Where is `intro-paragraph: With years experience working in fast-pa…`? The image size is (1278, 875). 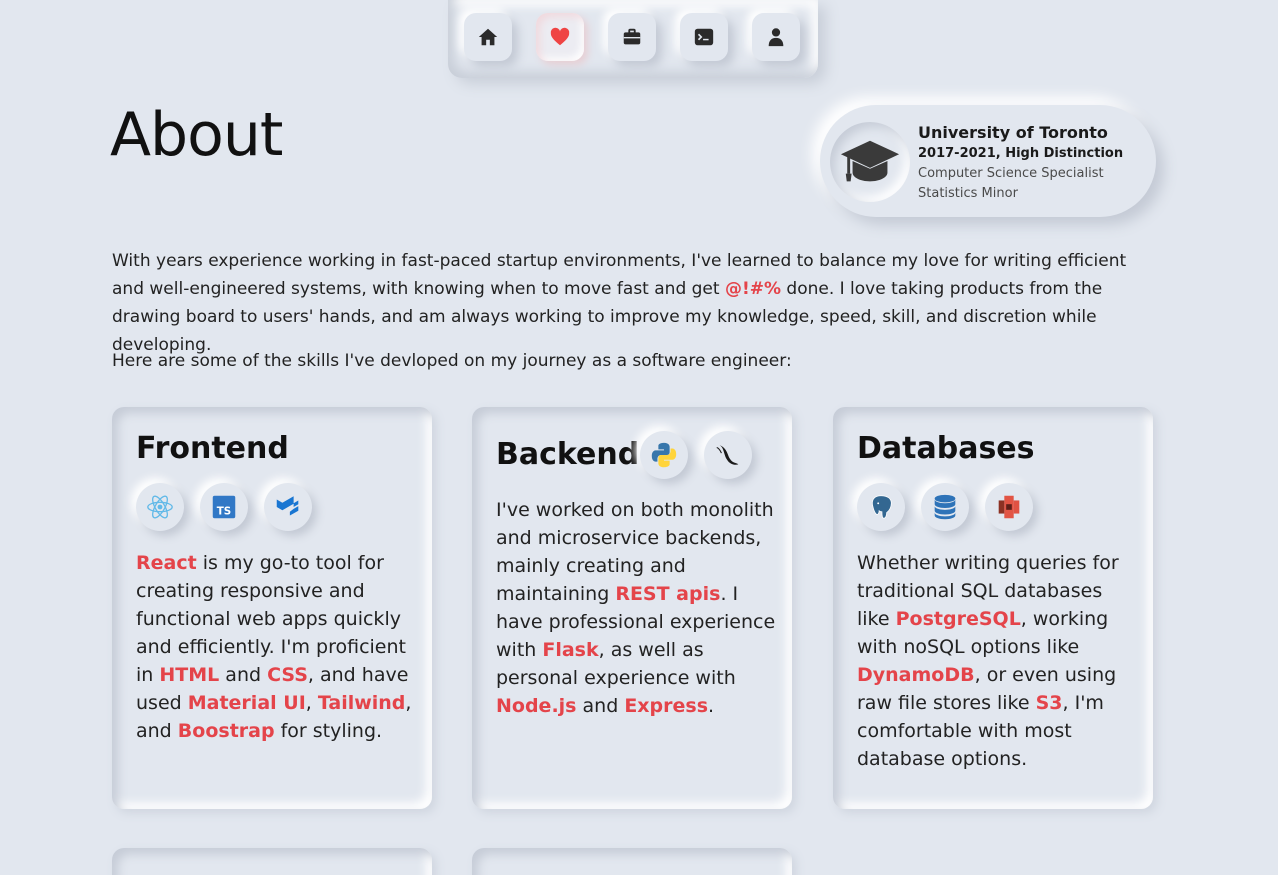
intro-paragraph: With years experience working in fast-pa… is located at coordinates (619, 303).